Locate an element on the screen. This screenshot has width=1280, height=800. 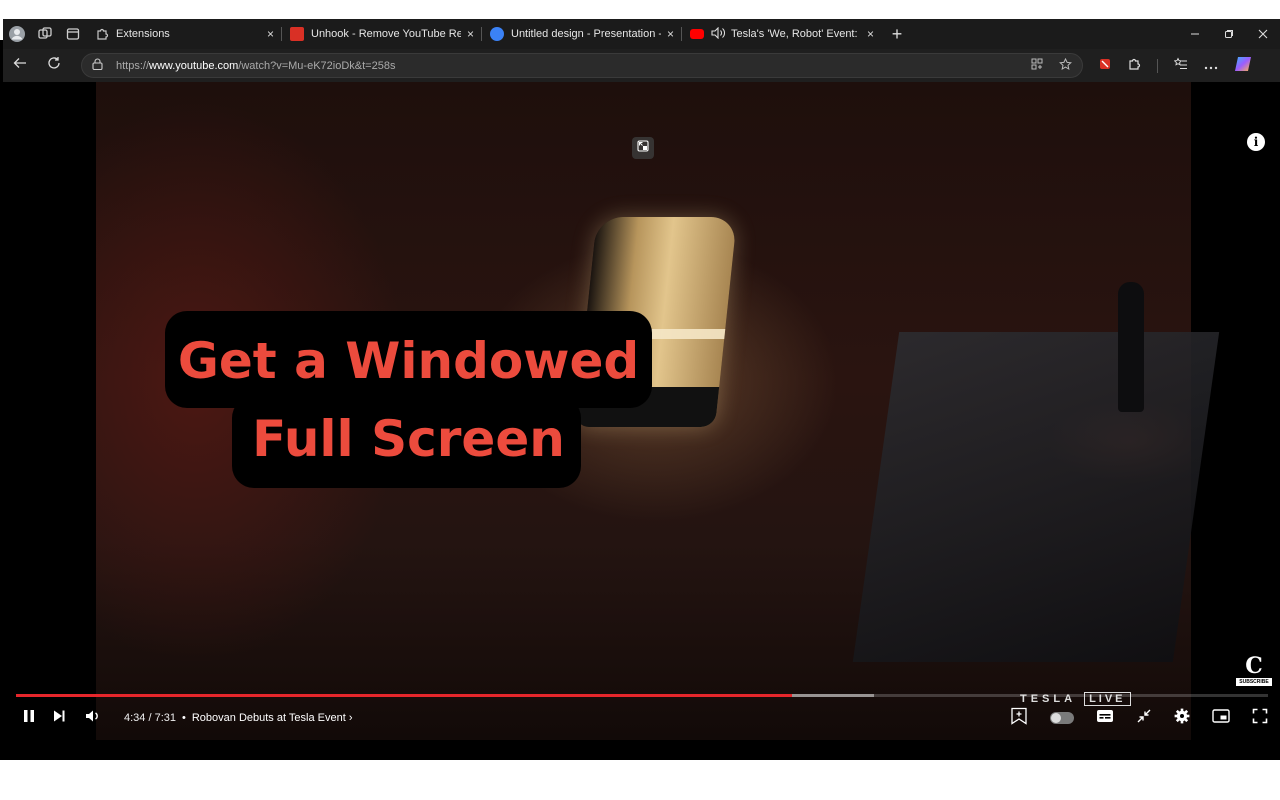
chevron-right-icon: › is located at coordinates (350, 718).